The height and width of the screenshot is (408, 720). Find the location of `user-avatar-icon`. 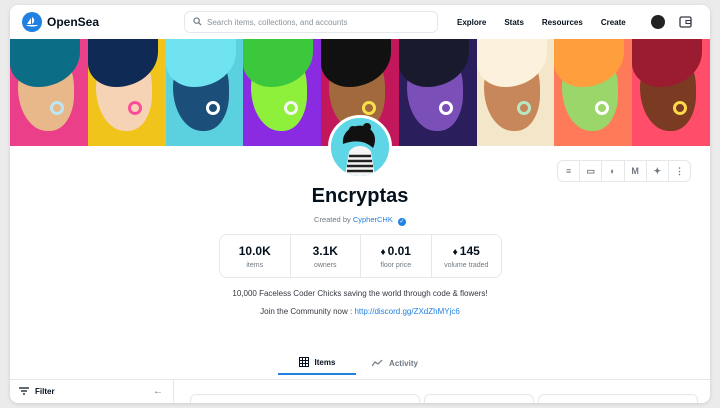

user-avatar-icon is located at coordinates (657, 22).